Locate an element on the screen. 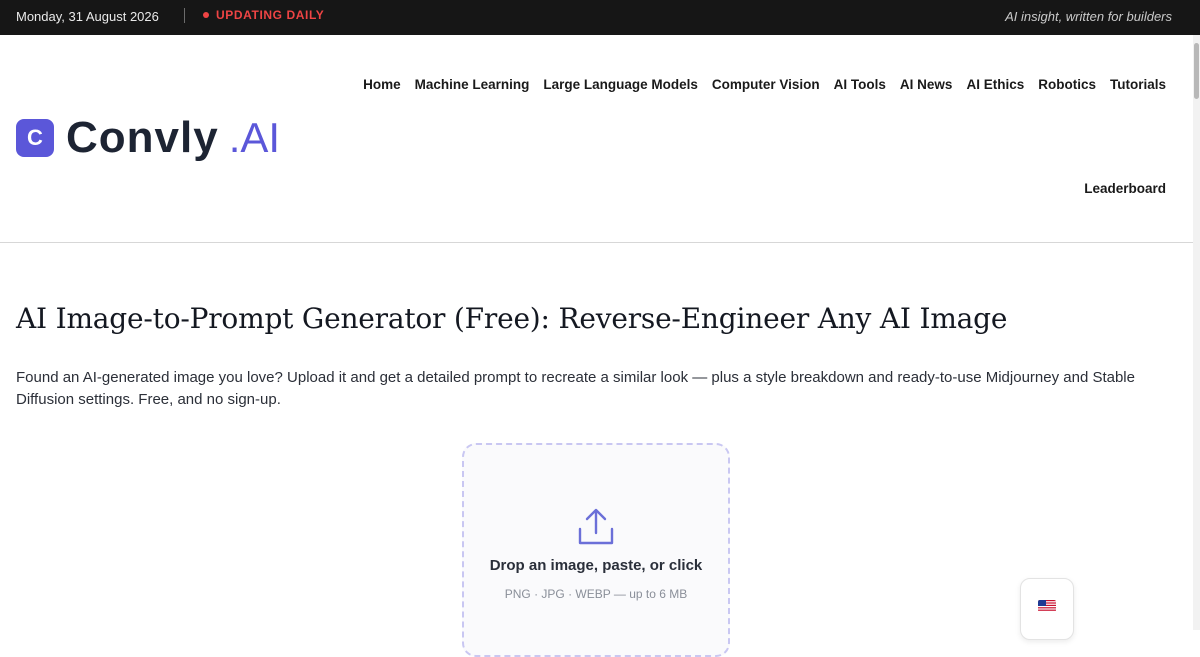 The image size is (1200, 657). current-date: Monday, 31 August 2026 is located at coordinates (87, 16).